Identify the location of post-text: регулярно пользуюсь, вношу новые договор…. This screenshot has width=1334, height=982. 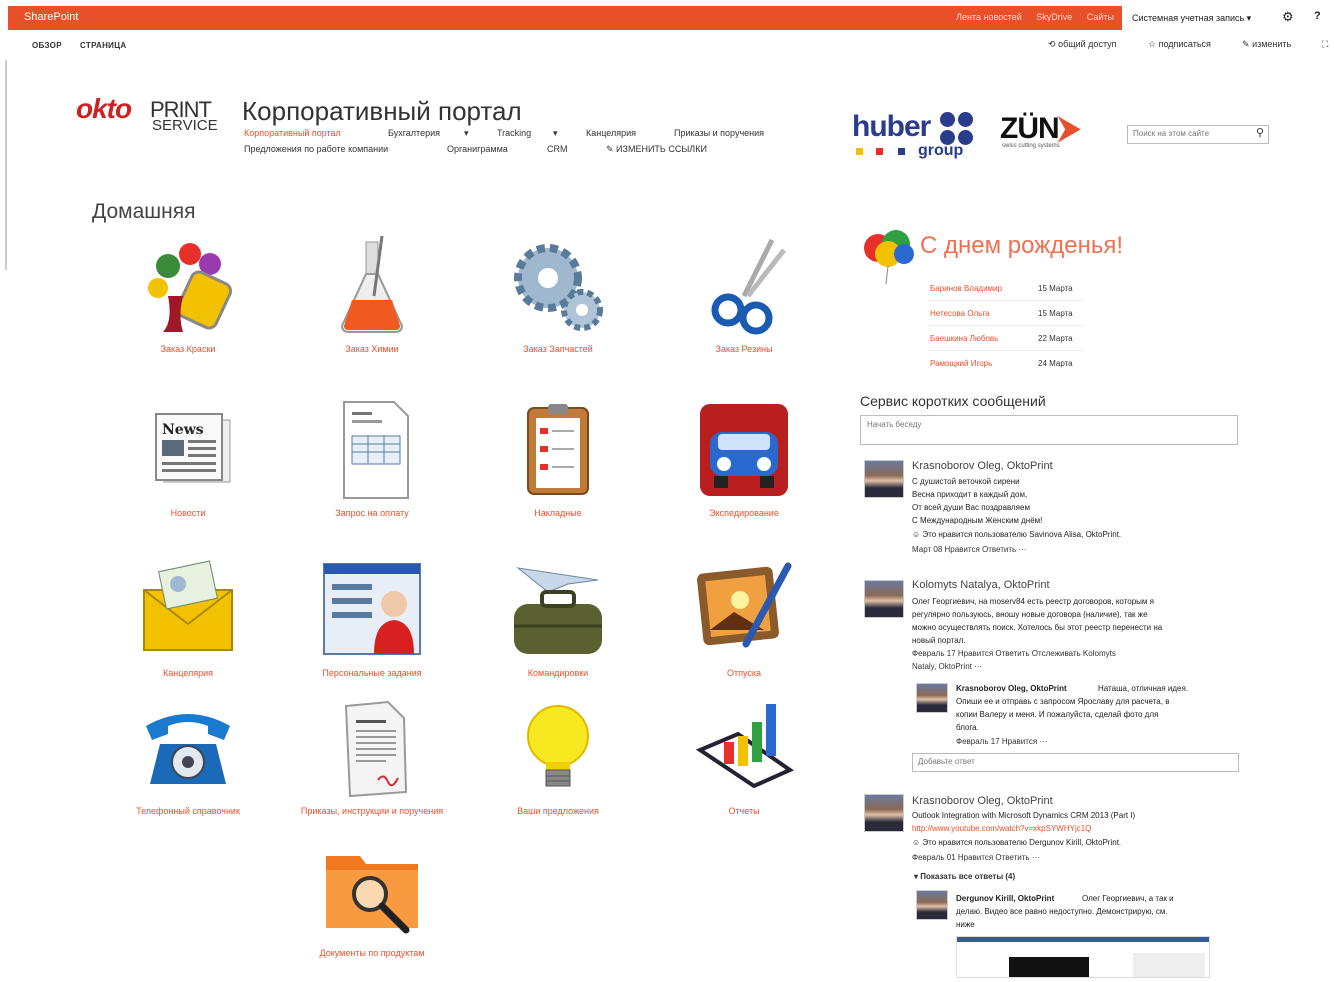
(1030, 614).